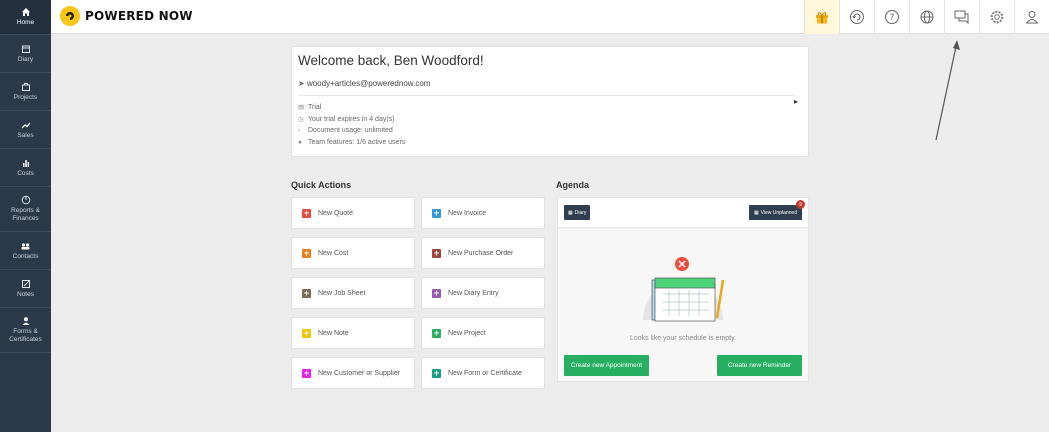 The height and width of the screenshot is (432, 1049). I want to click on language-button, so click(926, 17).